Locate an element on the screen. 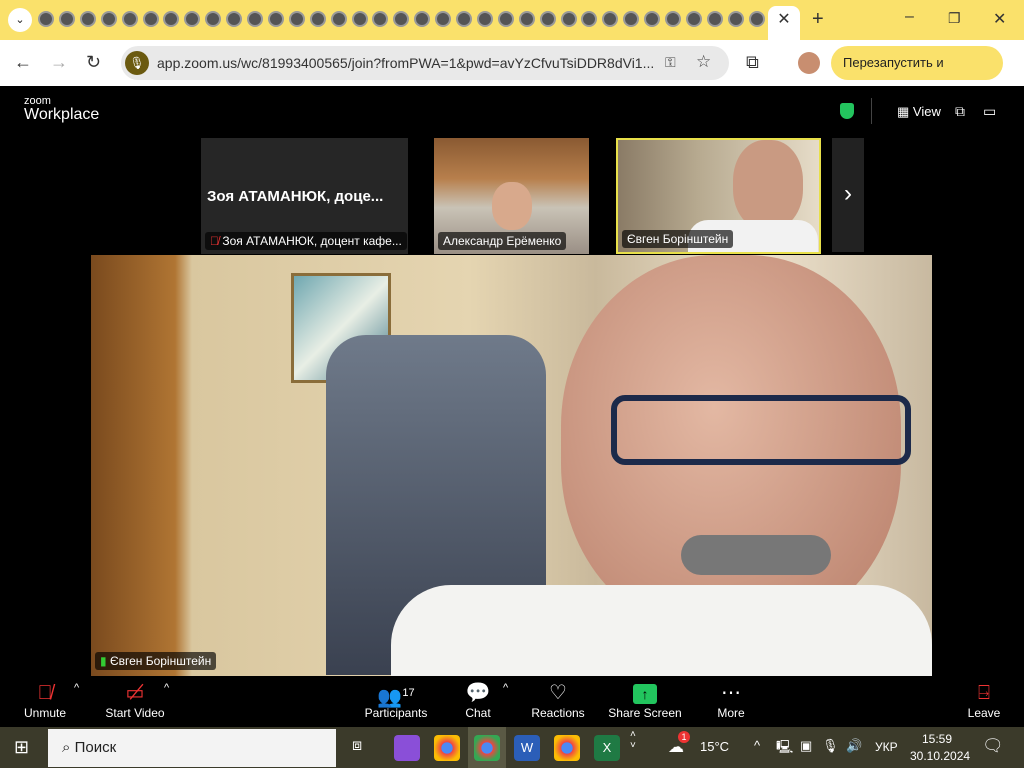  thumbnail-yevhen: Євген Борінштейн is located at coordinates (718, 196).